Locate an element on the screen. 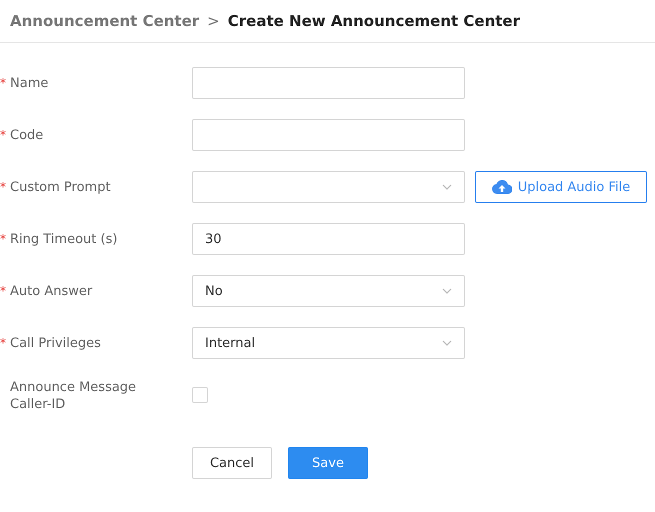  select-field: No is located at coordinates (328, 291).